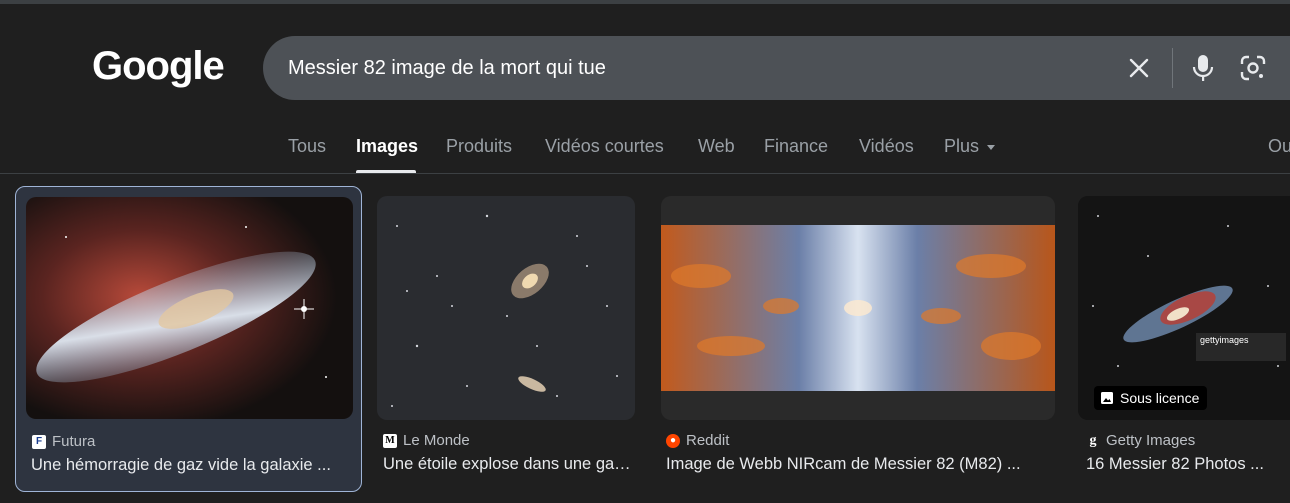 This screenshot has height=503, width=1290. I want to click on source-name: Reddit, so click(708, 440).